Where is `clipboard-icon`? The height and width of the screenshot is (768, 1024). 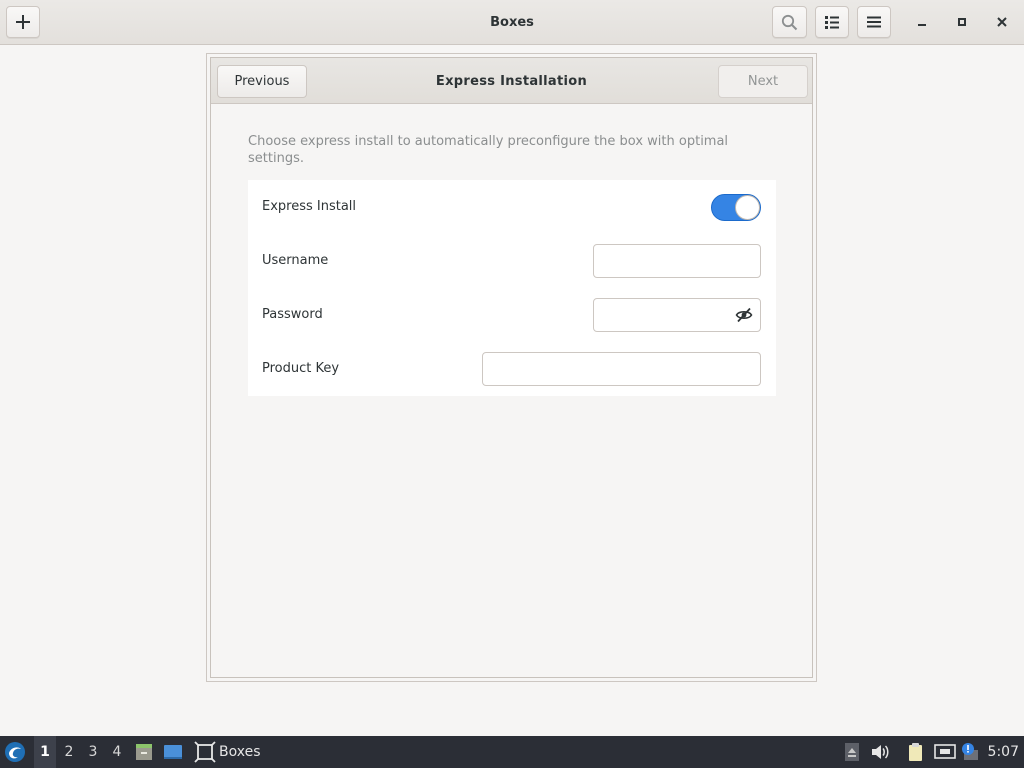 clipboard-icon is located at coordinates (915, 752).